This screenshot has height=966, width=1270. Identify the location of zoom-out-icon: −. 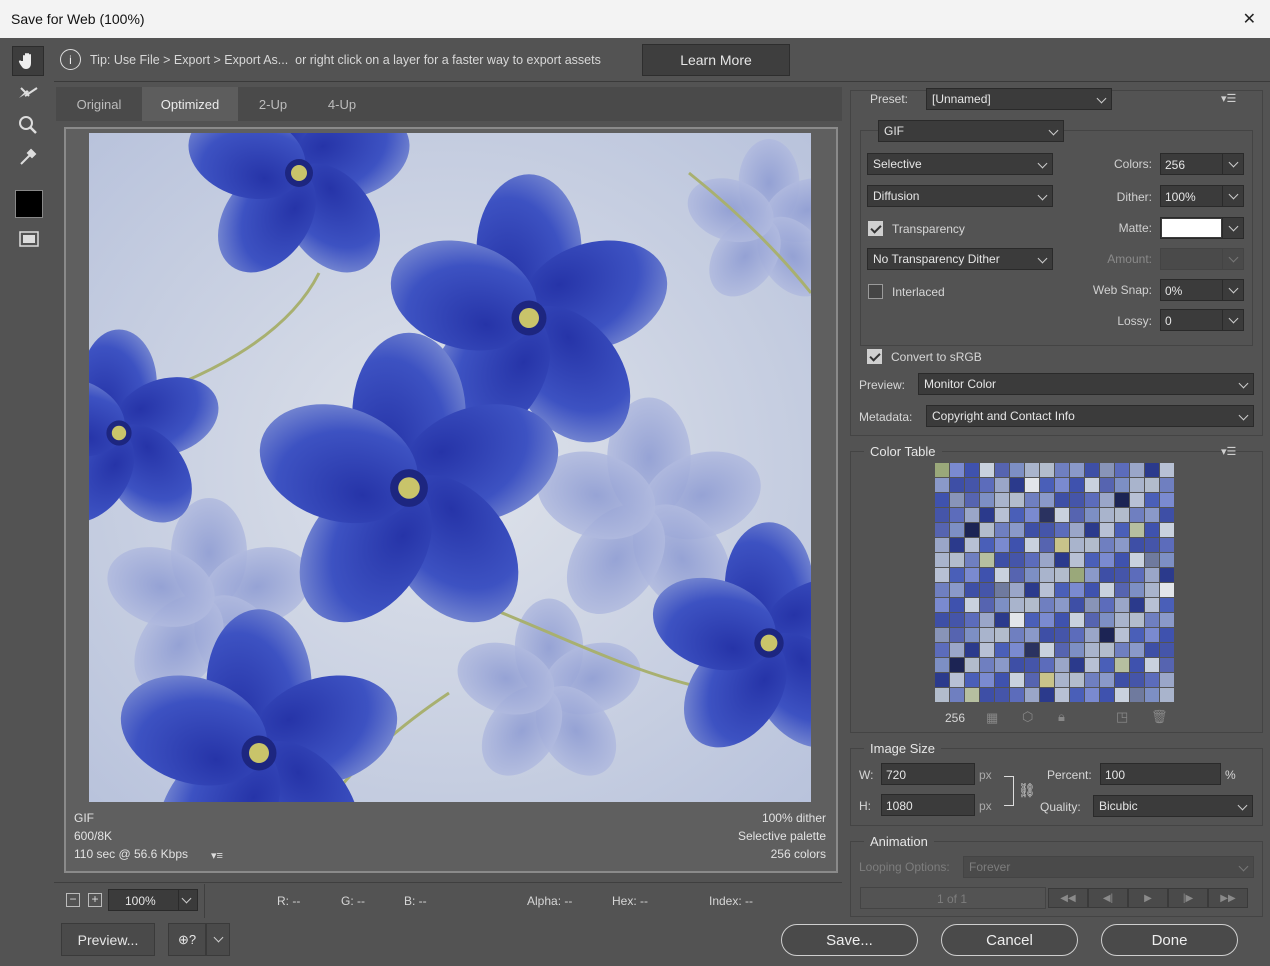
(73, 900).